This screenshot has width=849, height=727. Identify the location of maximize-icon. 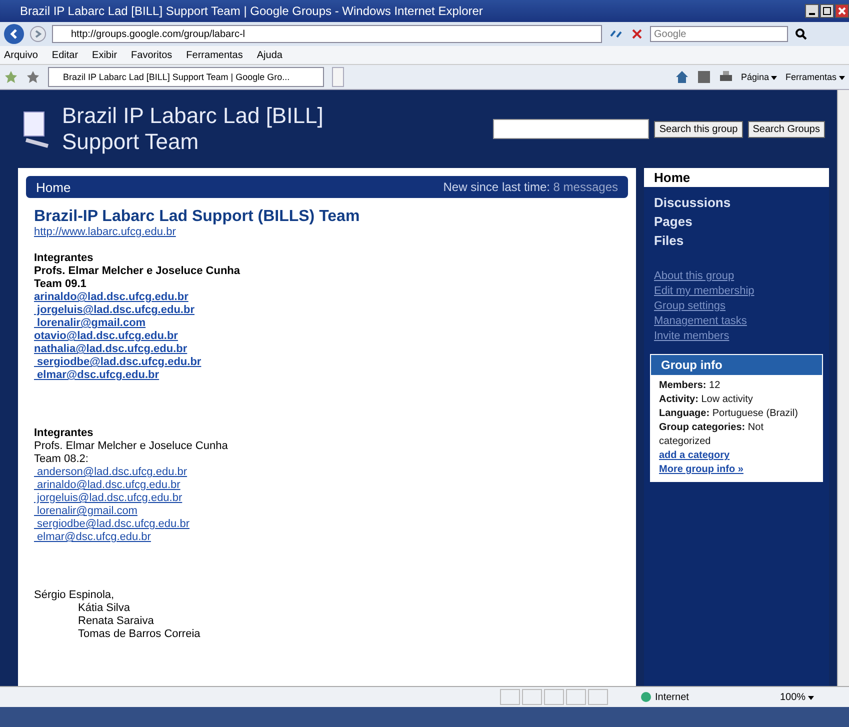
(827, 11).